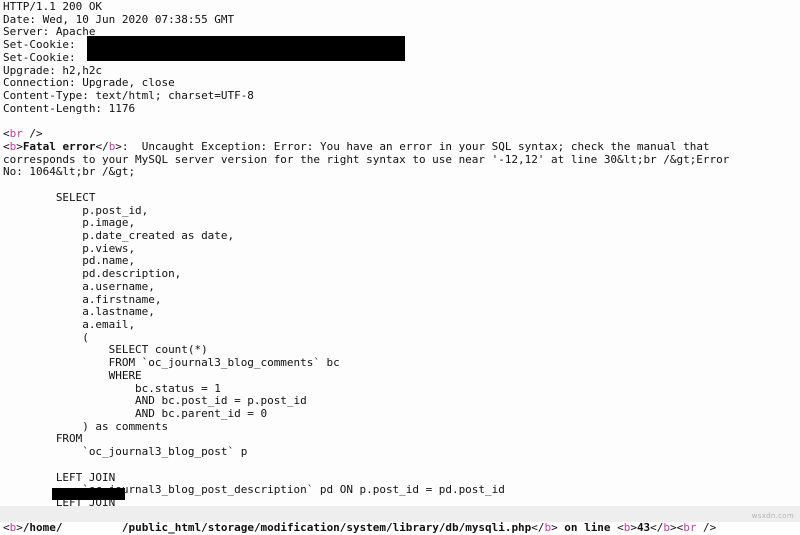 This screenshot has height=535, width=800. What do you see at coordinates (135, 413) in the screenshot?
I see `sql-line: AND bc.parent_id = 0` at bounding box center [135, 413].